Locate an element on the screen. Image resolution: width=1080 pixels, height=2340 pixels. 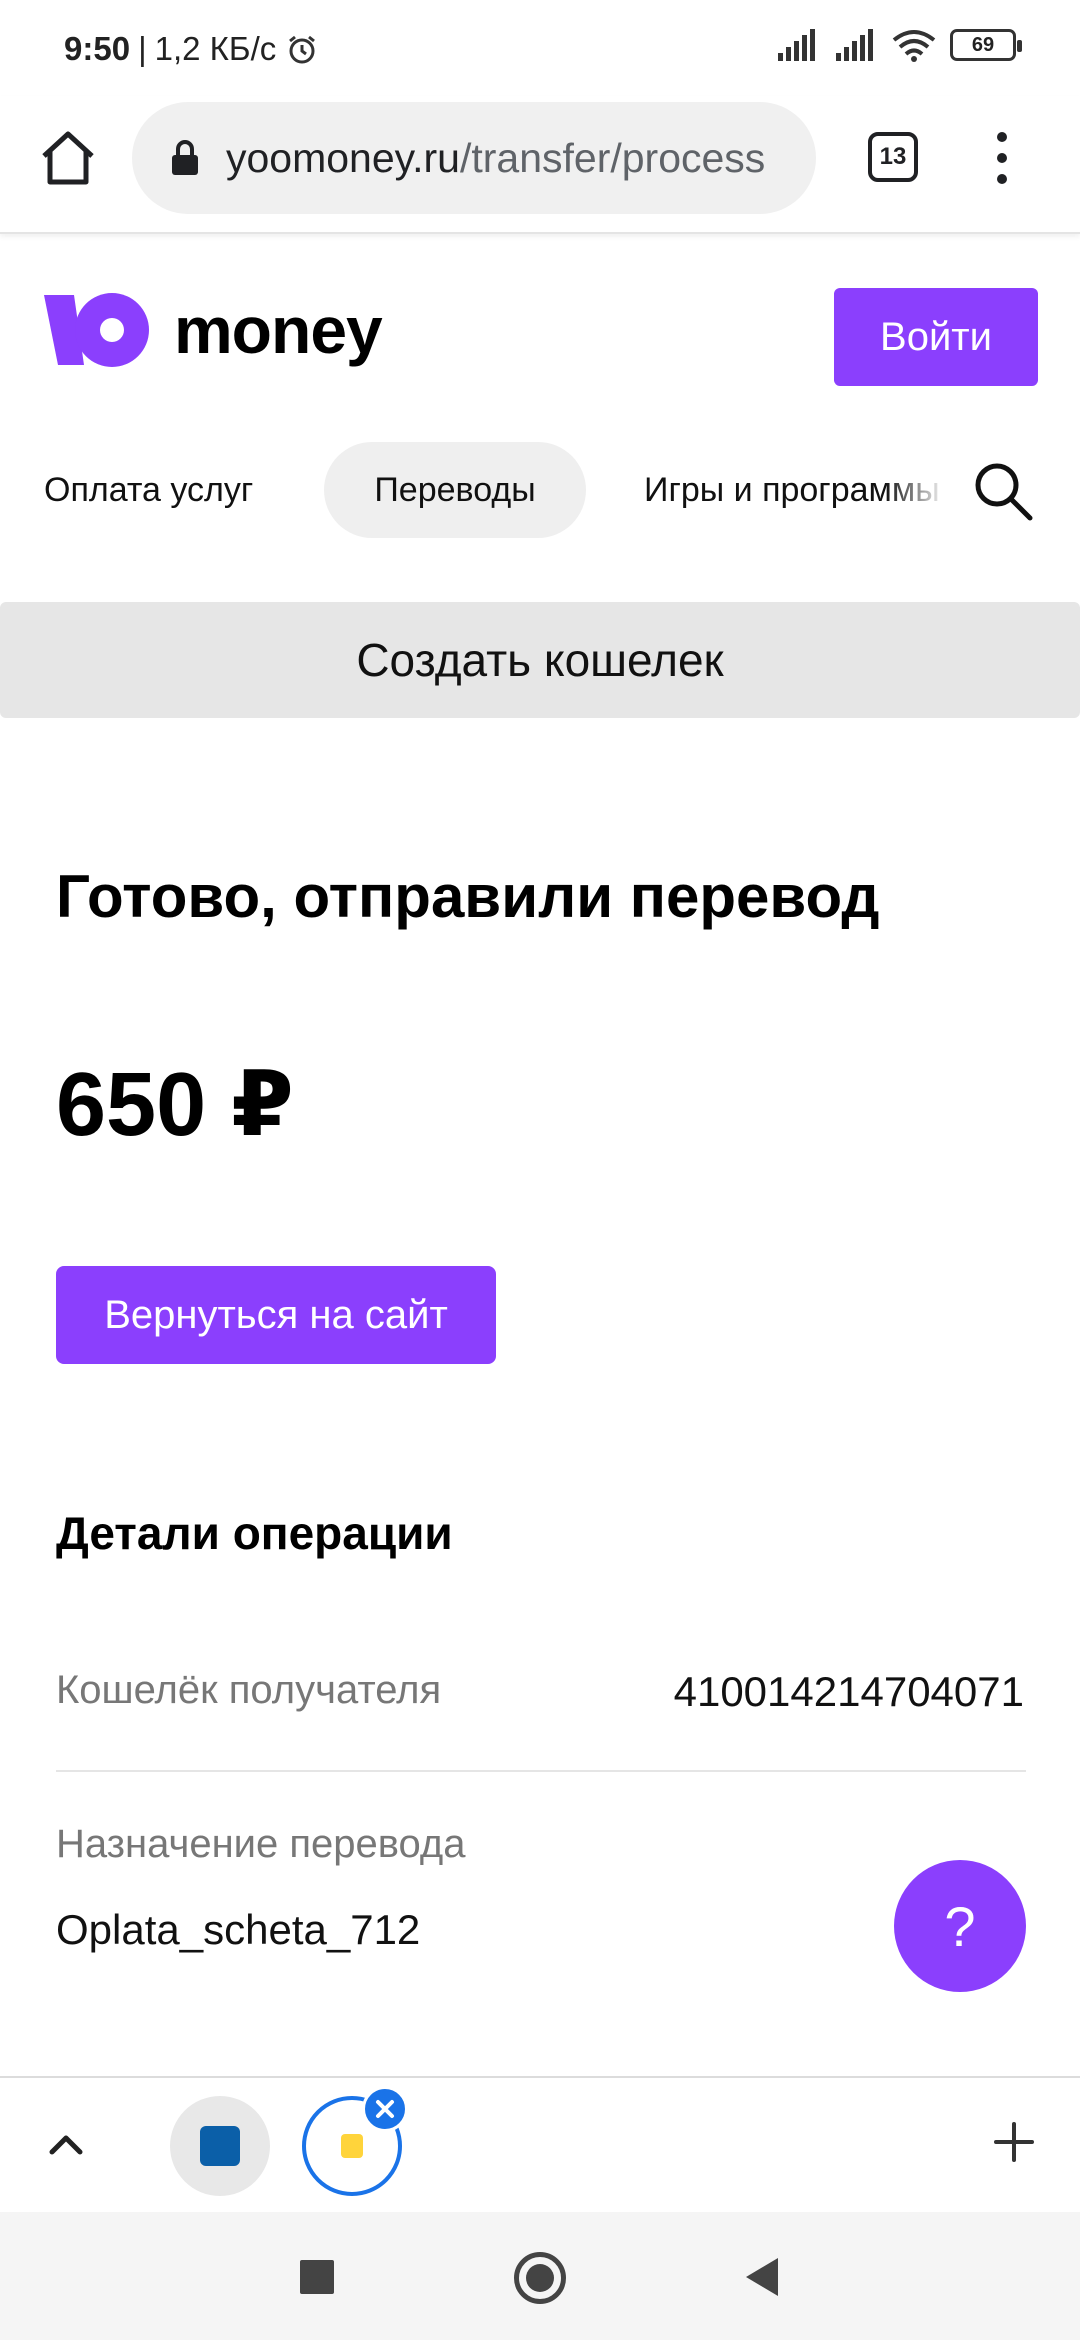
tab-thumbnail is located at coordinates (220, 2146).